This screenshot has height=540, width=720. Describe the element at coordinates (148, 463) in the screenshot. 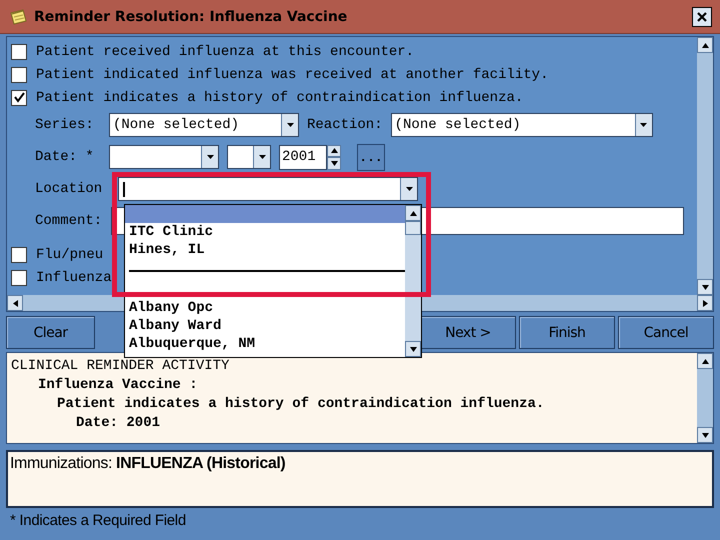

I see `immunization-text: Immunizations: INFLUENZA (Historical)` at that location.